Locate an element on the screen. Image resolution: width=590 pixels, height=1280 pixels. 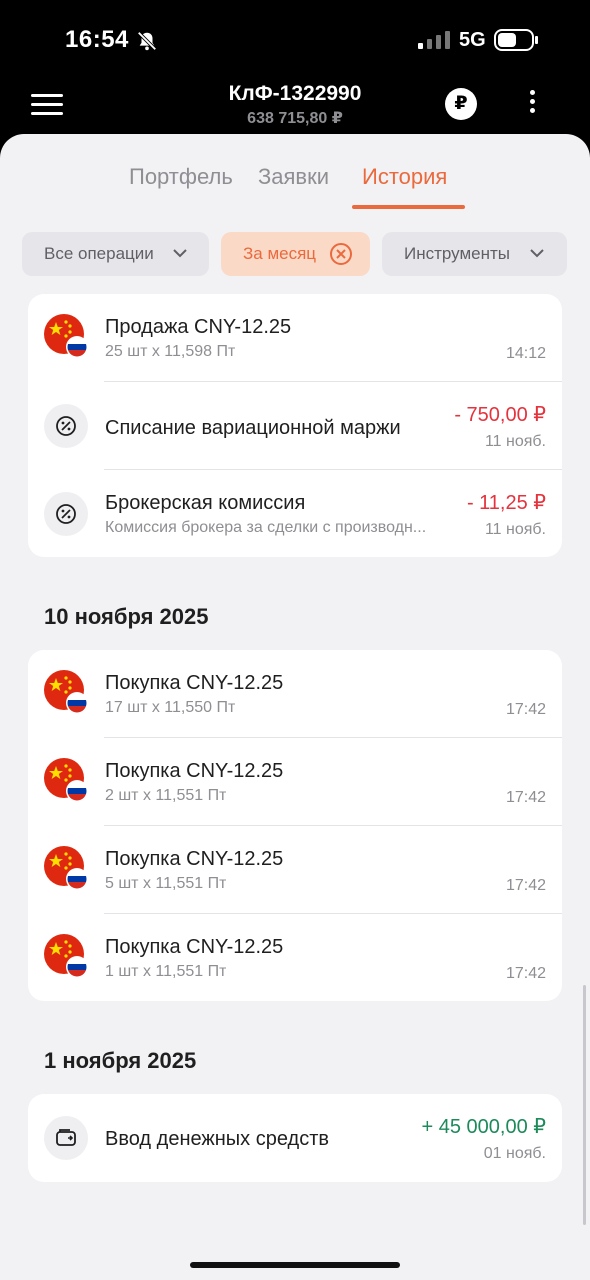
filter-period: За месяц is located at coordinates (295, 254).